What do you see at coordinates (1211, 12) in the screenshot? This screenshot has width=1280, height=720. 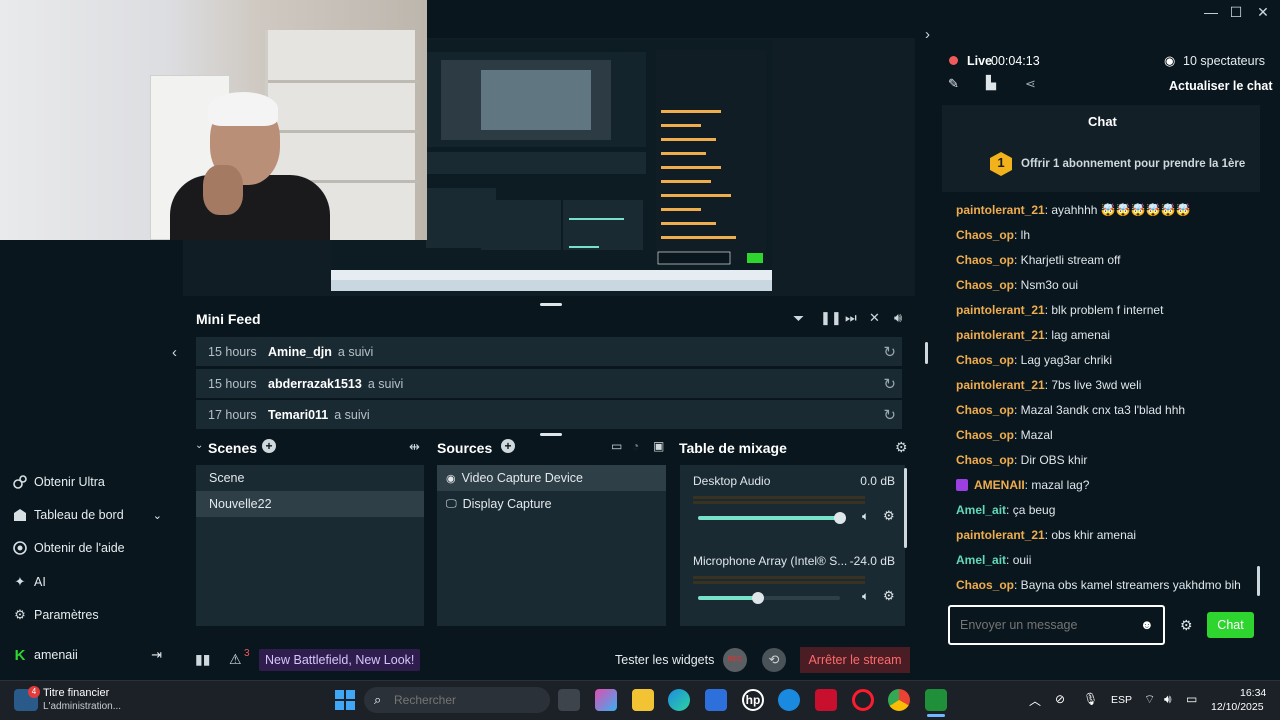 I see `minimize-button: —` at bounding box center [1211, 12].